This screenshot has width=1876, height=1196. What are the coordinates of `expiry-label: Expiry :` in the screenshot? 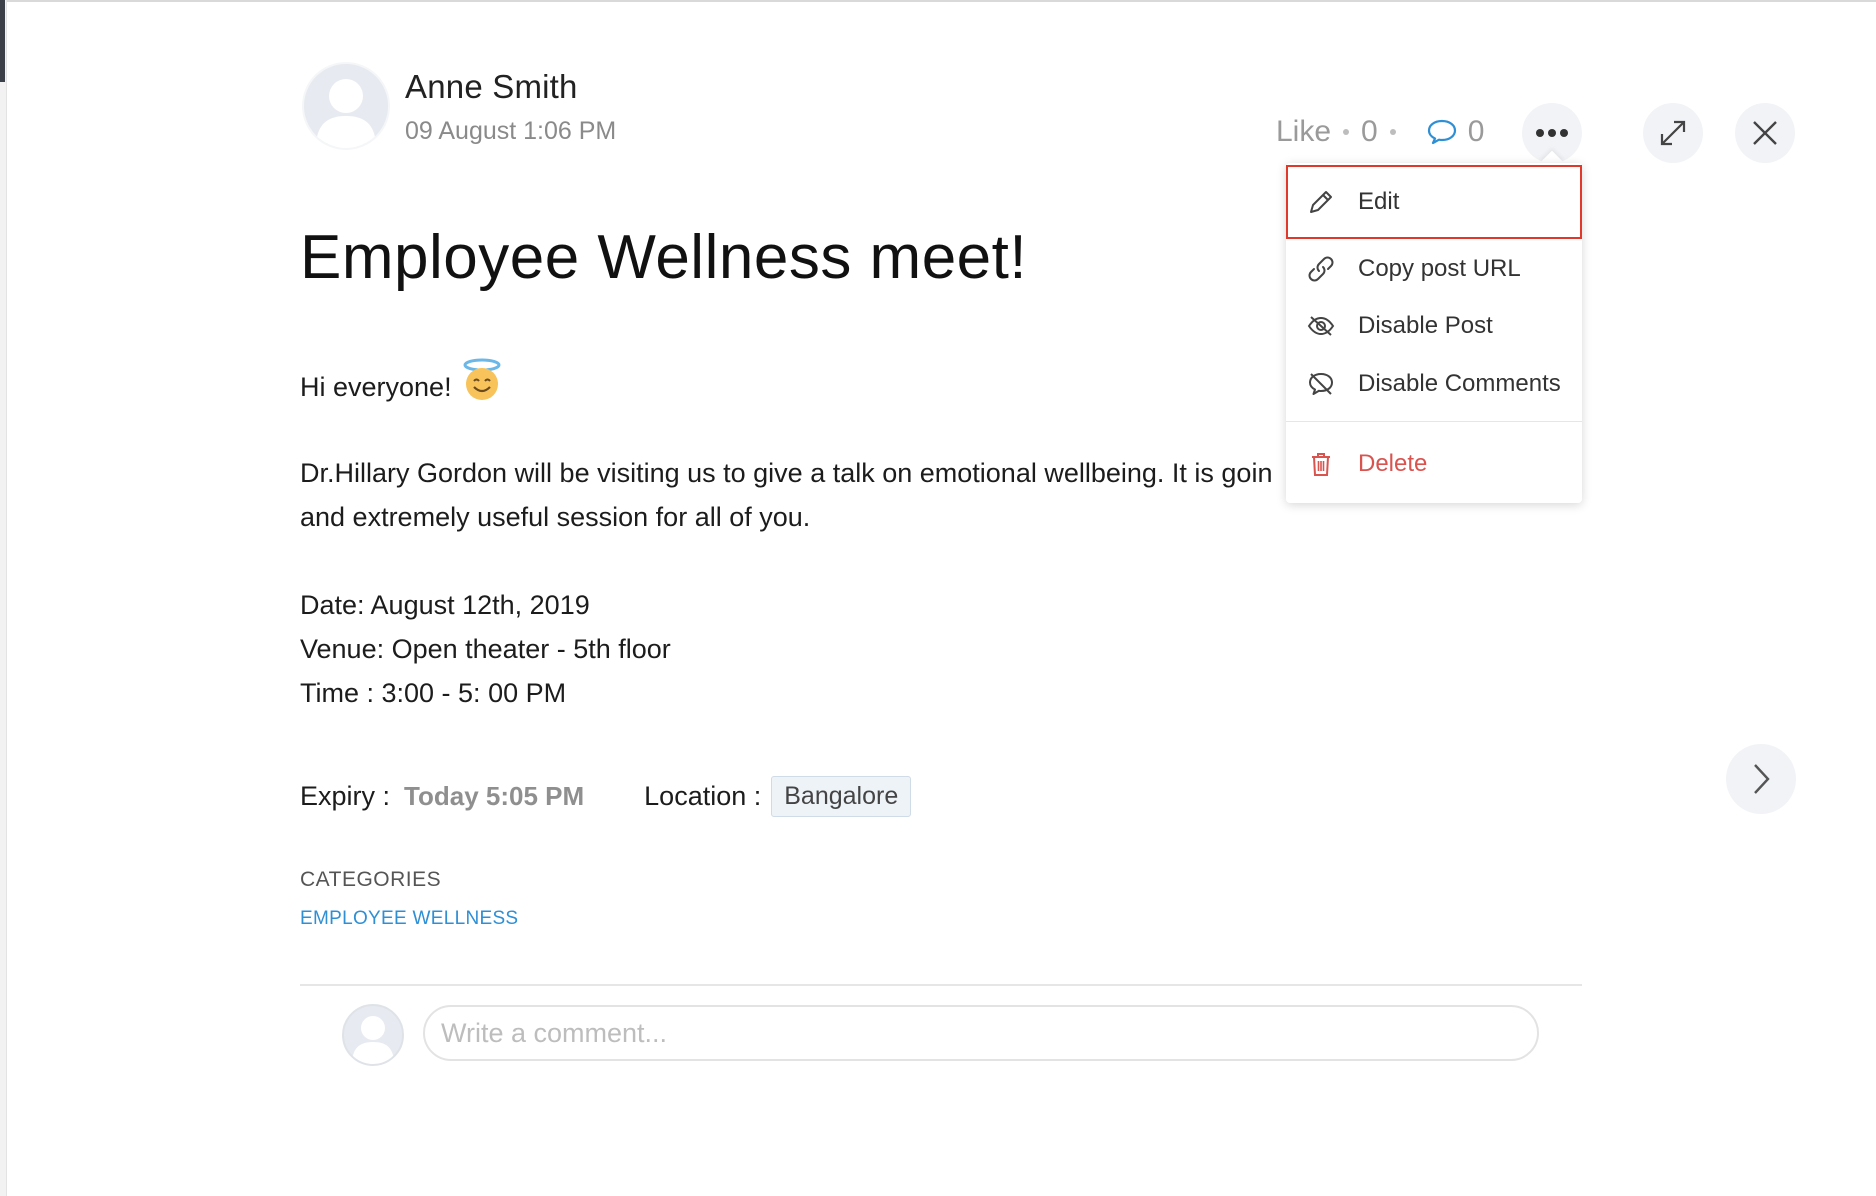 It's located at (345, 796).